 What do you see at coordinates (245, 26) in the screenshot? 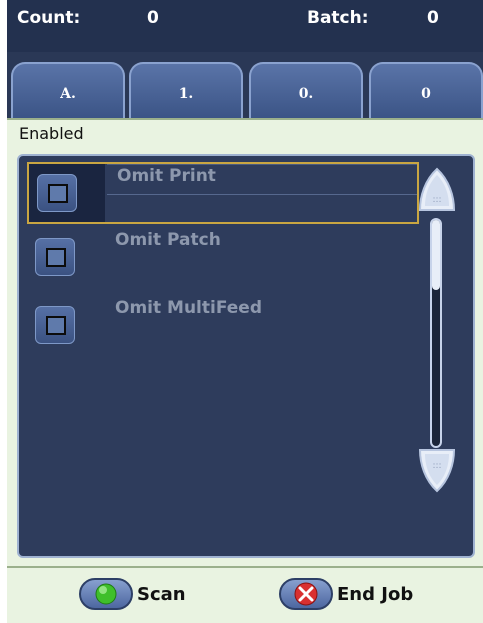
I see `counter-header: Count: 0 Batch: 0` at bounding box center [245, 26].